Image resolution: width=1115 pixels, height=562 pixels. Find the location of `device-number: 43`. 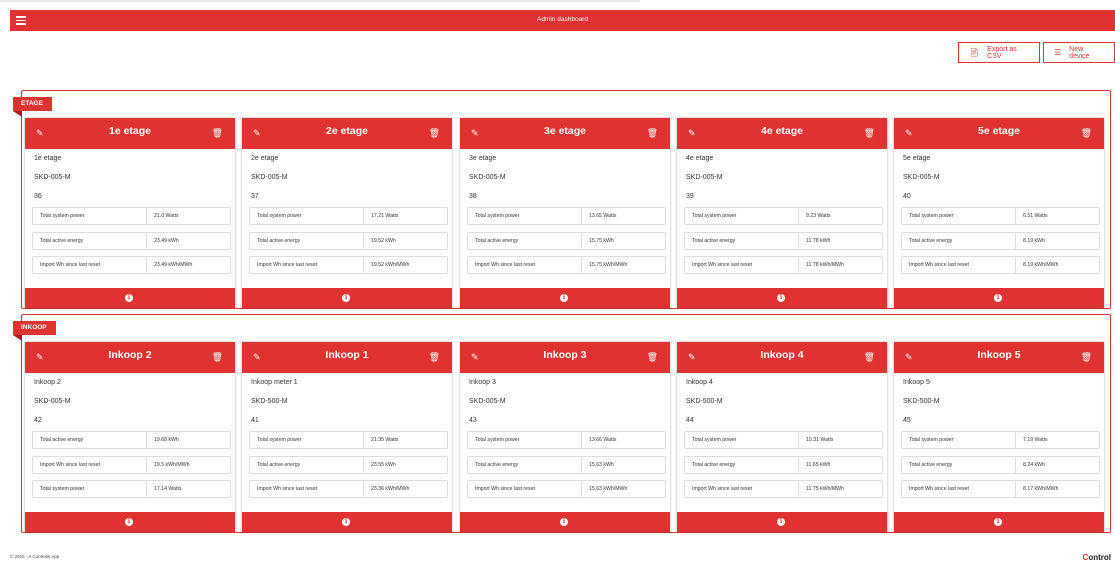

device-number: 43 is located at coordinates (473, 420).